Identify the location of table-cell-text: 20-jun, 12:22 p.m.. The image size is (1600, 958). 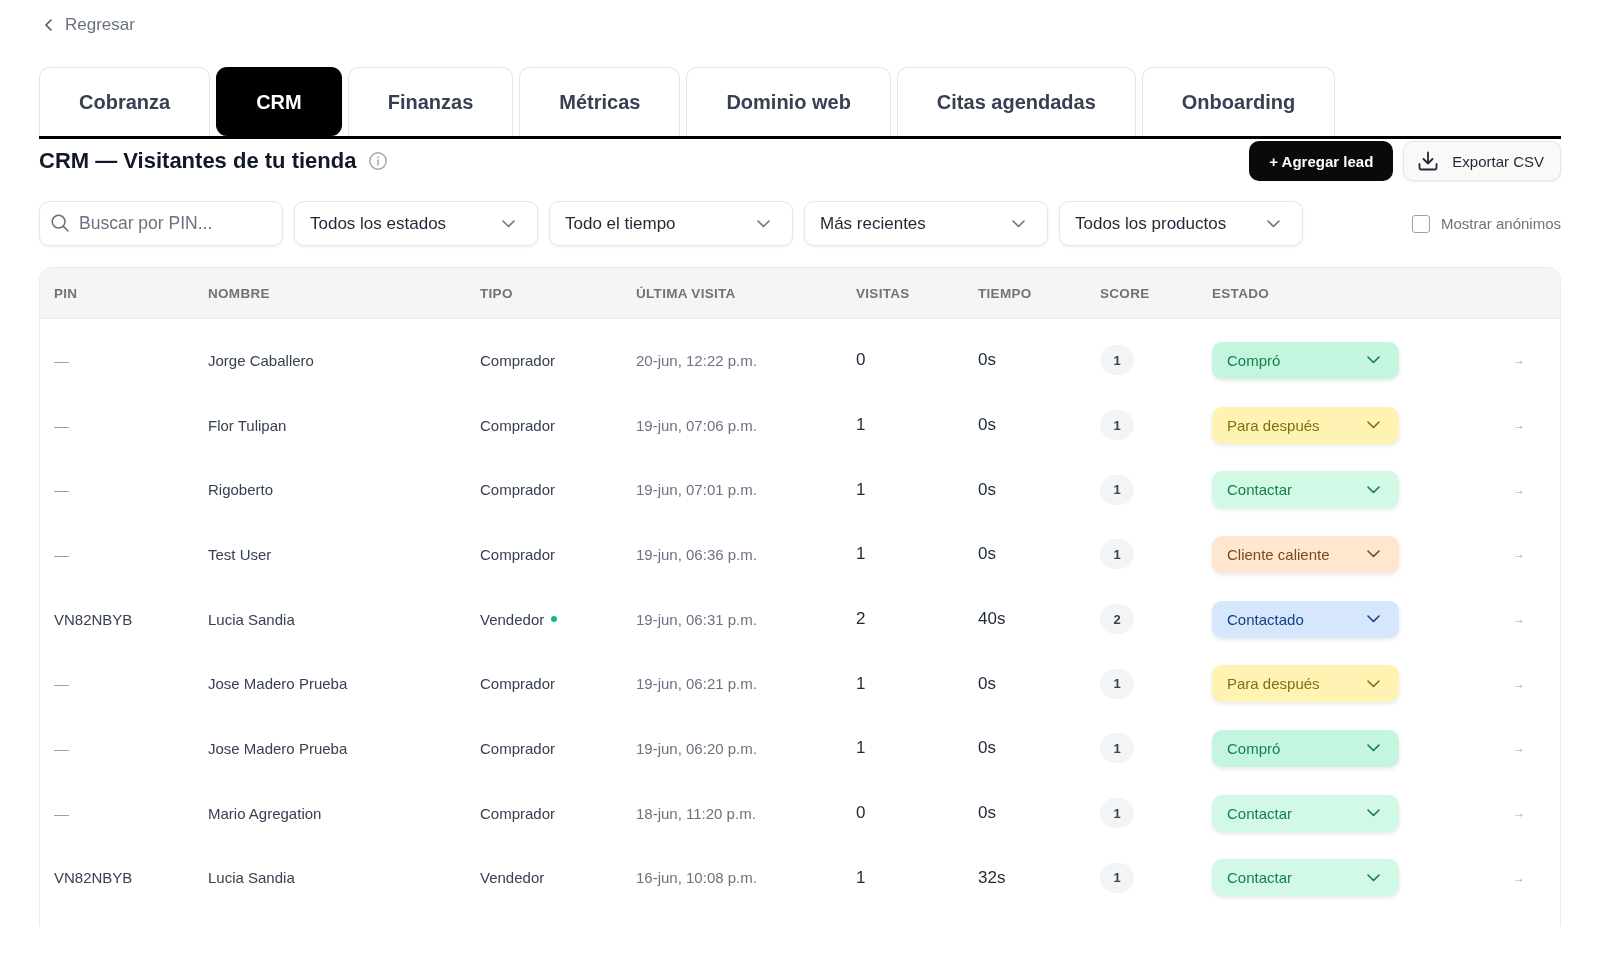
(697, 360).